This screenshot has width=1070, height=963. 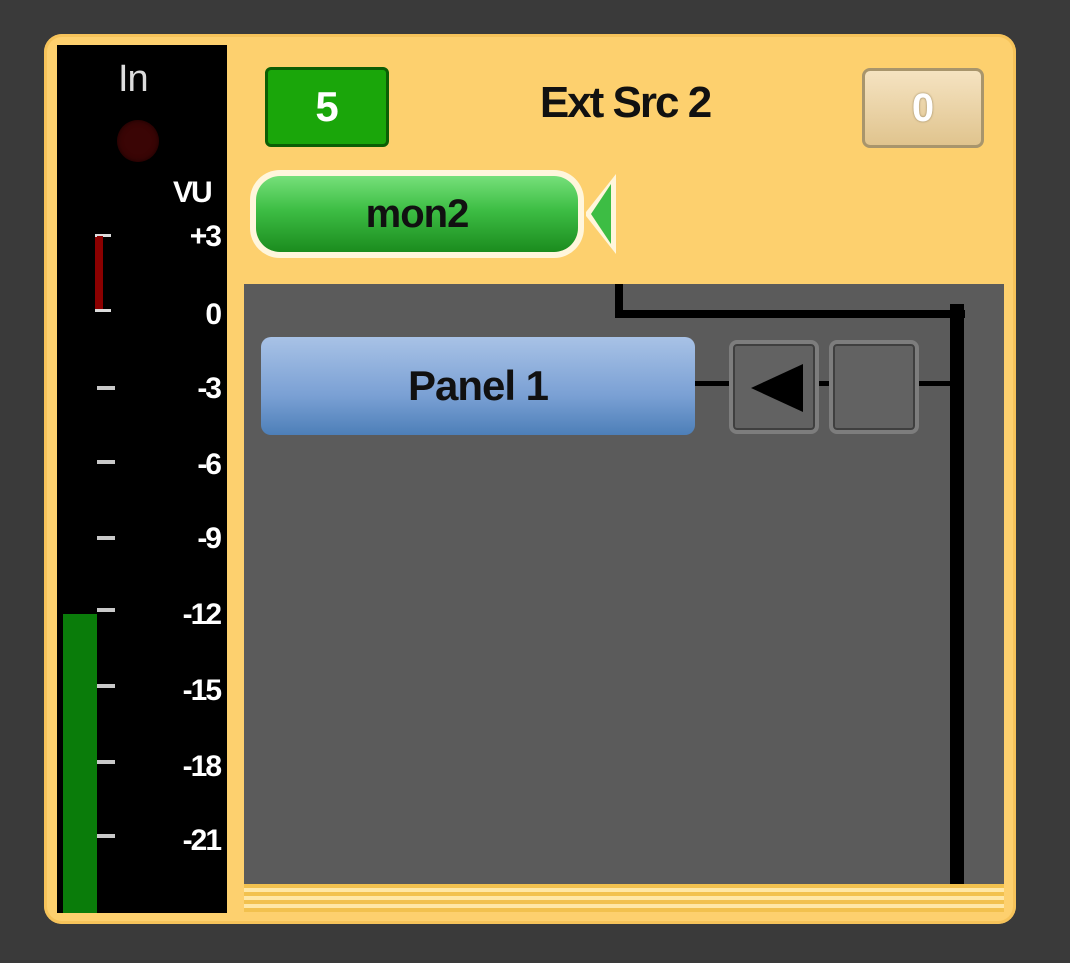 I want to click on scale-label: -21, so click(x=202, y=840).